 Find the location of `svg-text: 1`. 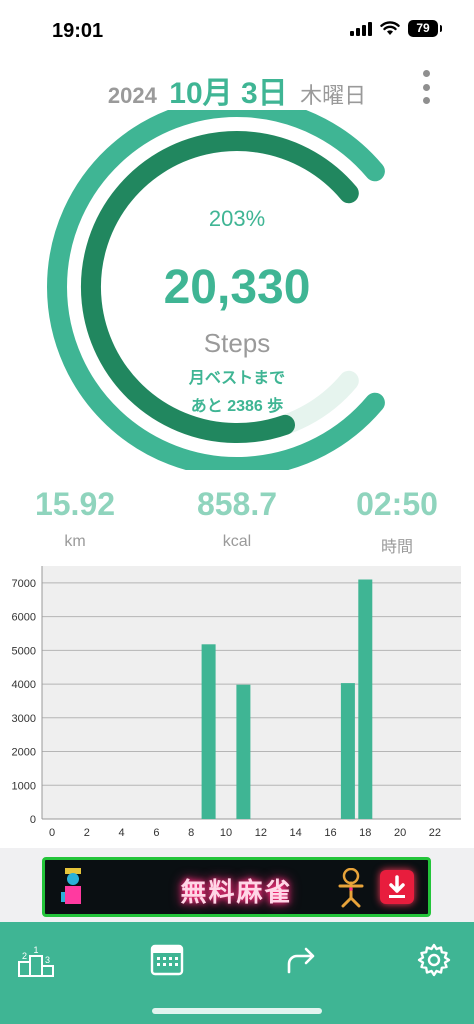

svg-text: 1 is located at coordinates (35, 950).